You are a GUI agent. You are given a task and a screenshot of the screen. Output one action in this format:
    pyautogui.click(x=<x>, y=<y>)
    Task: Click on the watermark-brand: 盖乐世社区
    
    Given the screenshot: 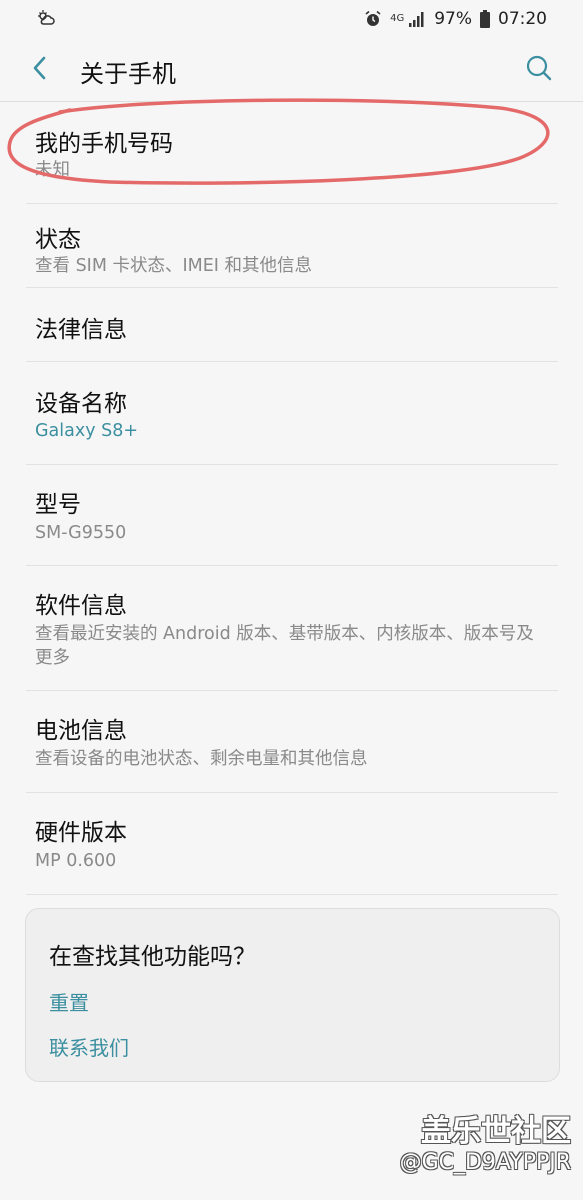 What is the action you would take?
    pyautogui.click(x=496, y=1131)
    